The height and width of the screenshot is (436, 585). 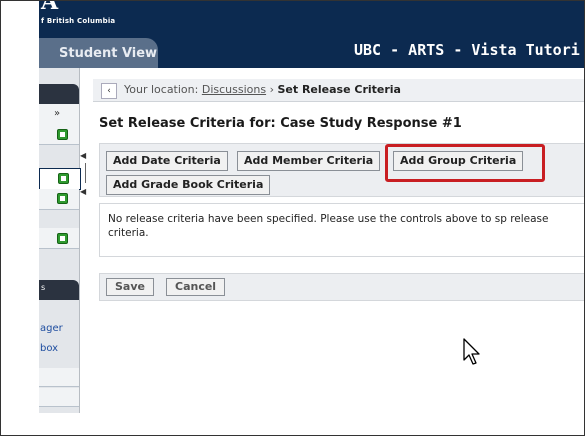 What do you see at coordinates (109, 91) in the screenshot?
I see `back-arrow-icon: ‹` at bounding box center [109, 91].